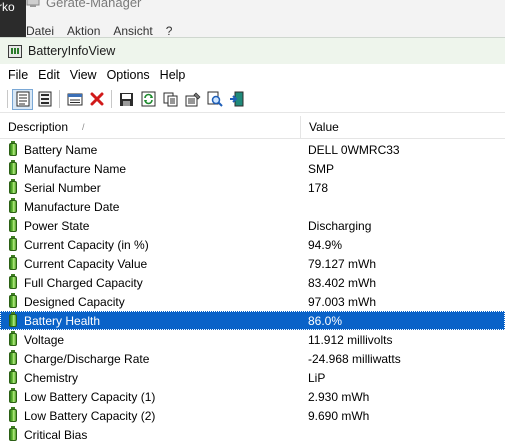 The width and height of the screenshot is (505, 448). Describe the element at coordinates (83, 282) in the screenshot. I see `description-text: Full Charged Capacity` at that location.